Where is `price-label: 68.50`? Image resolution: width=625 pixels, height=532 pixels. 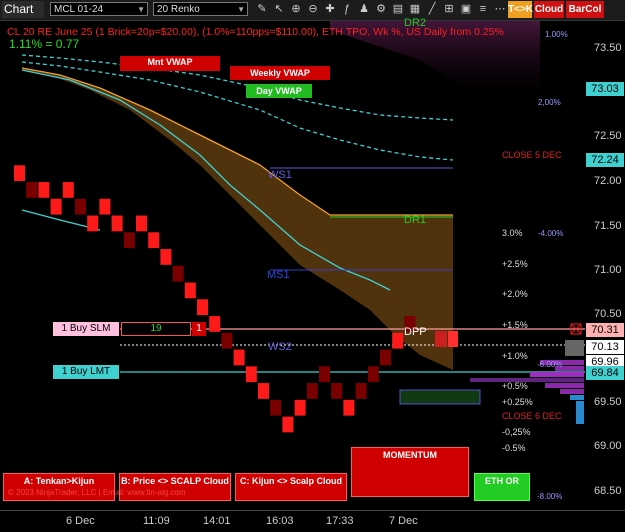
price-label: 68.50 is located at coordinates (608, 491).